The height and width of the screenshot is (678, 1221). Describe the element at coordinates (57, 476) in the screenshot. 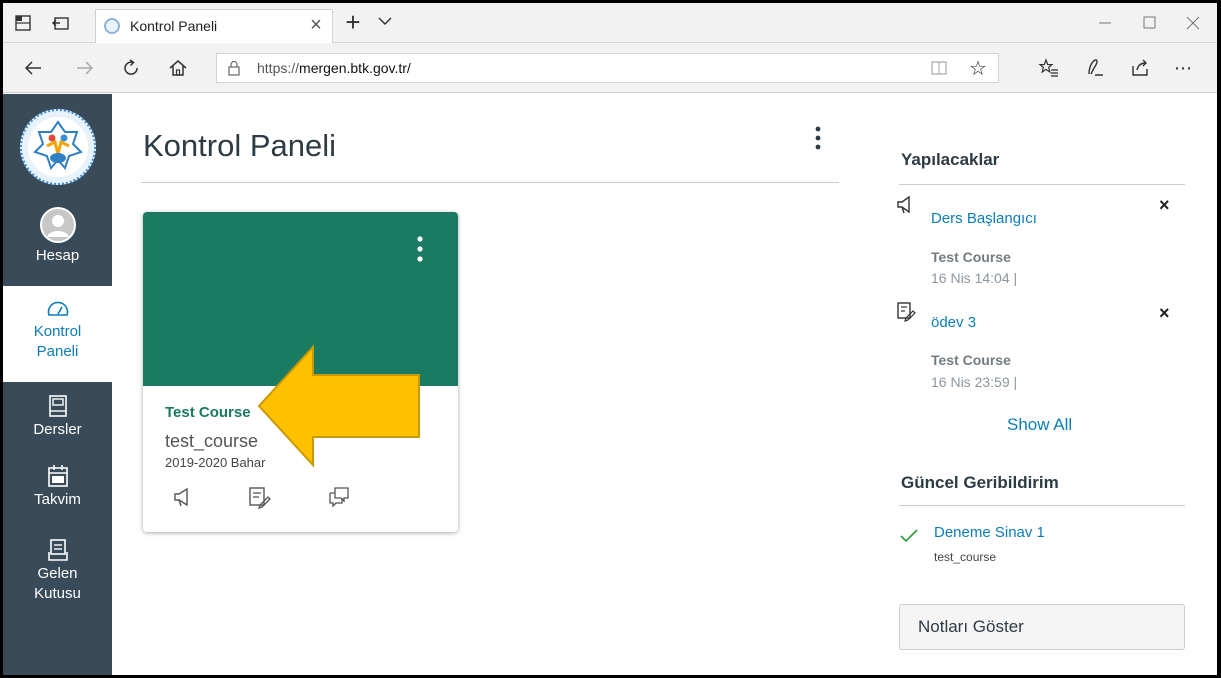

I see `calendar-icon` at that location.